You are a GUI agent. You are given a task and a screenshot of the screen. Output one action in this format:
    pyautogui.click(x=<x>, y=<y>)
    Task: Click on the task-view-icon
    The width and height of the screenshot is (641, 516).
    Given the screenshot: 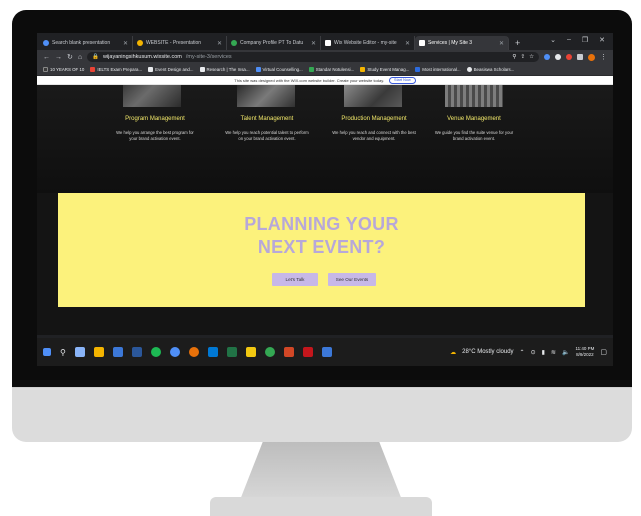 What is the action you would take?
    pyautogui.click(x=79, y=352)
    